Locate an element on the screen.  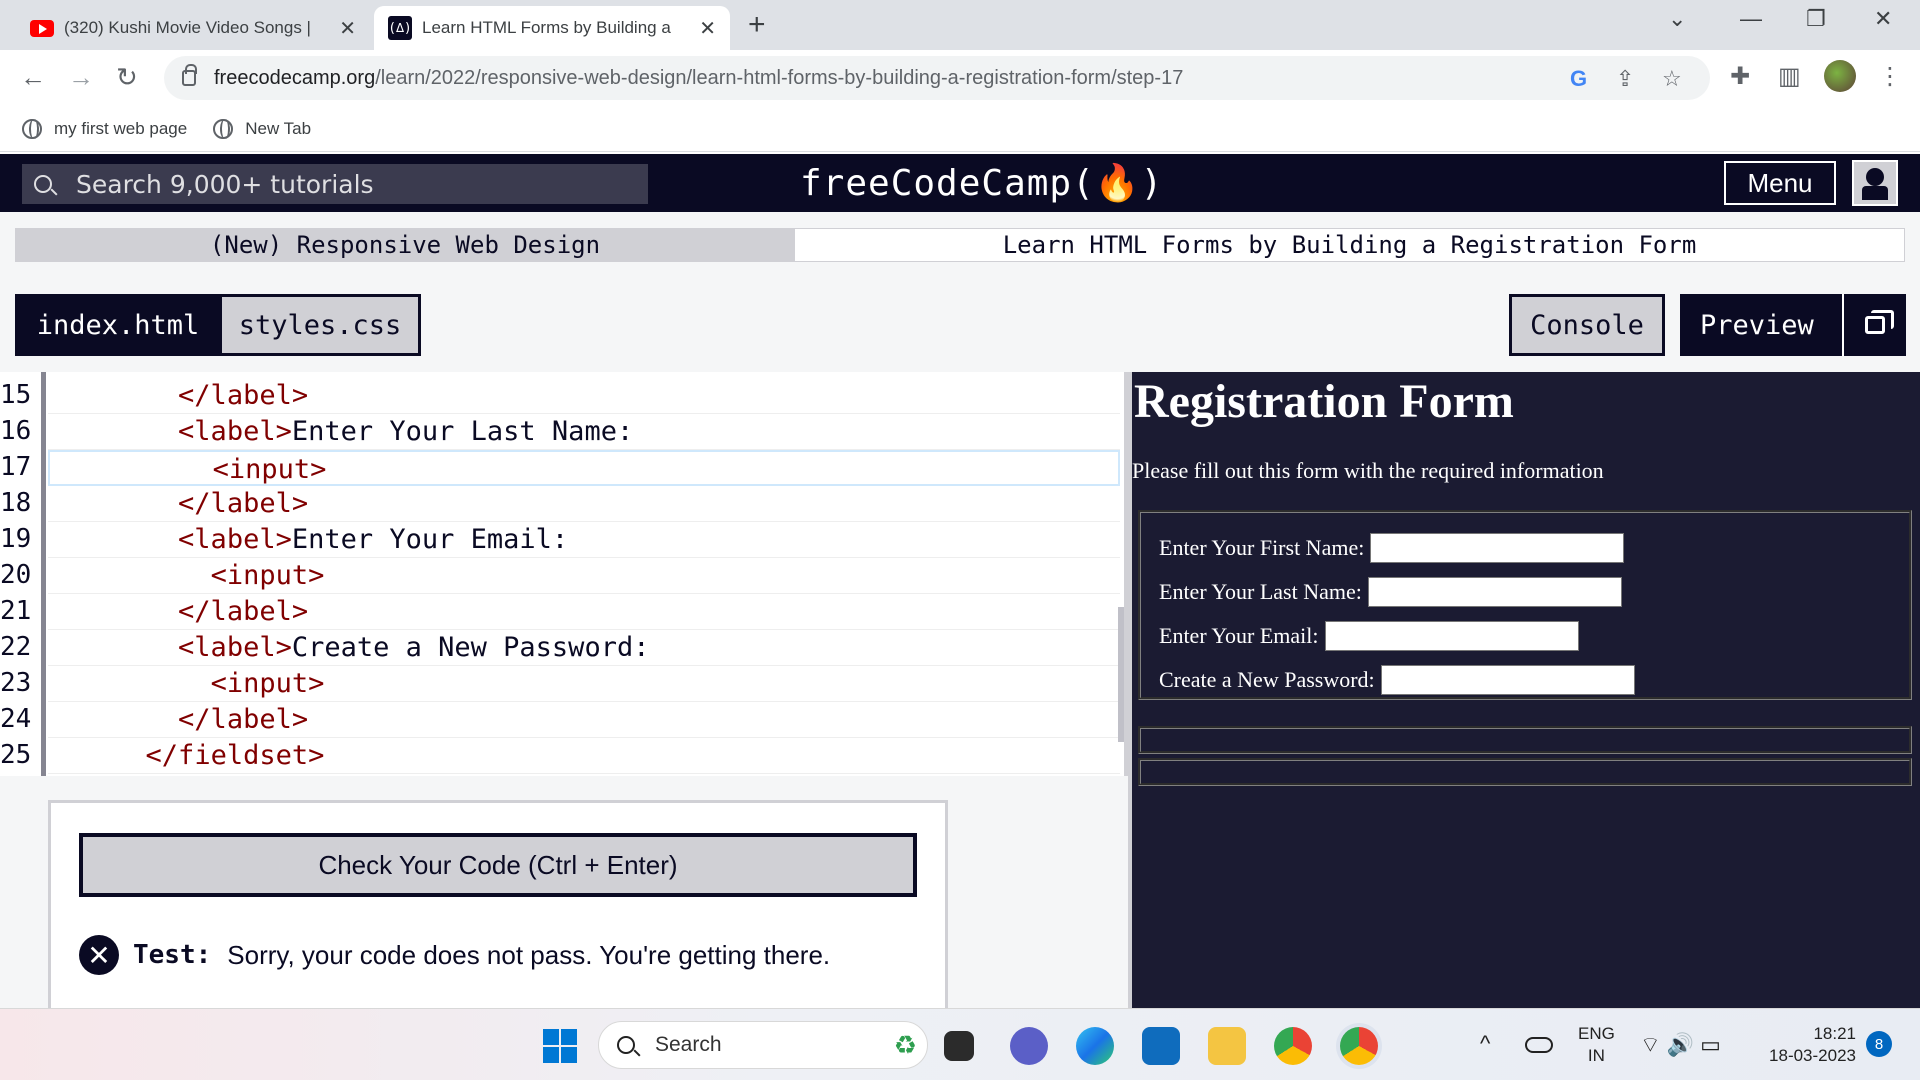
code-line: <label>Enter Your Last Name: is located at coordinates (584, 432).